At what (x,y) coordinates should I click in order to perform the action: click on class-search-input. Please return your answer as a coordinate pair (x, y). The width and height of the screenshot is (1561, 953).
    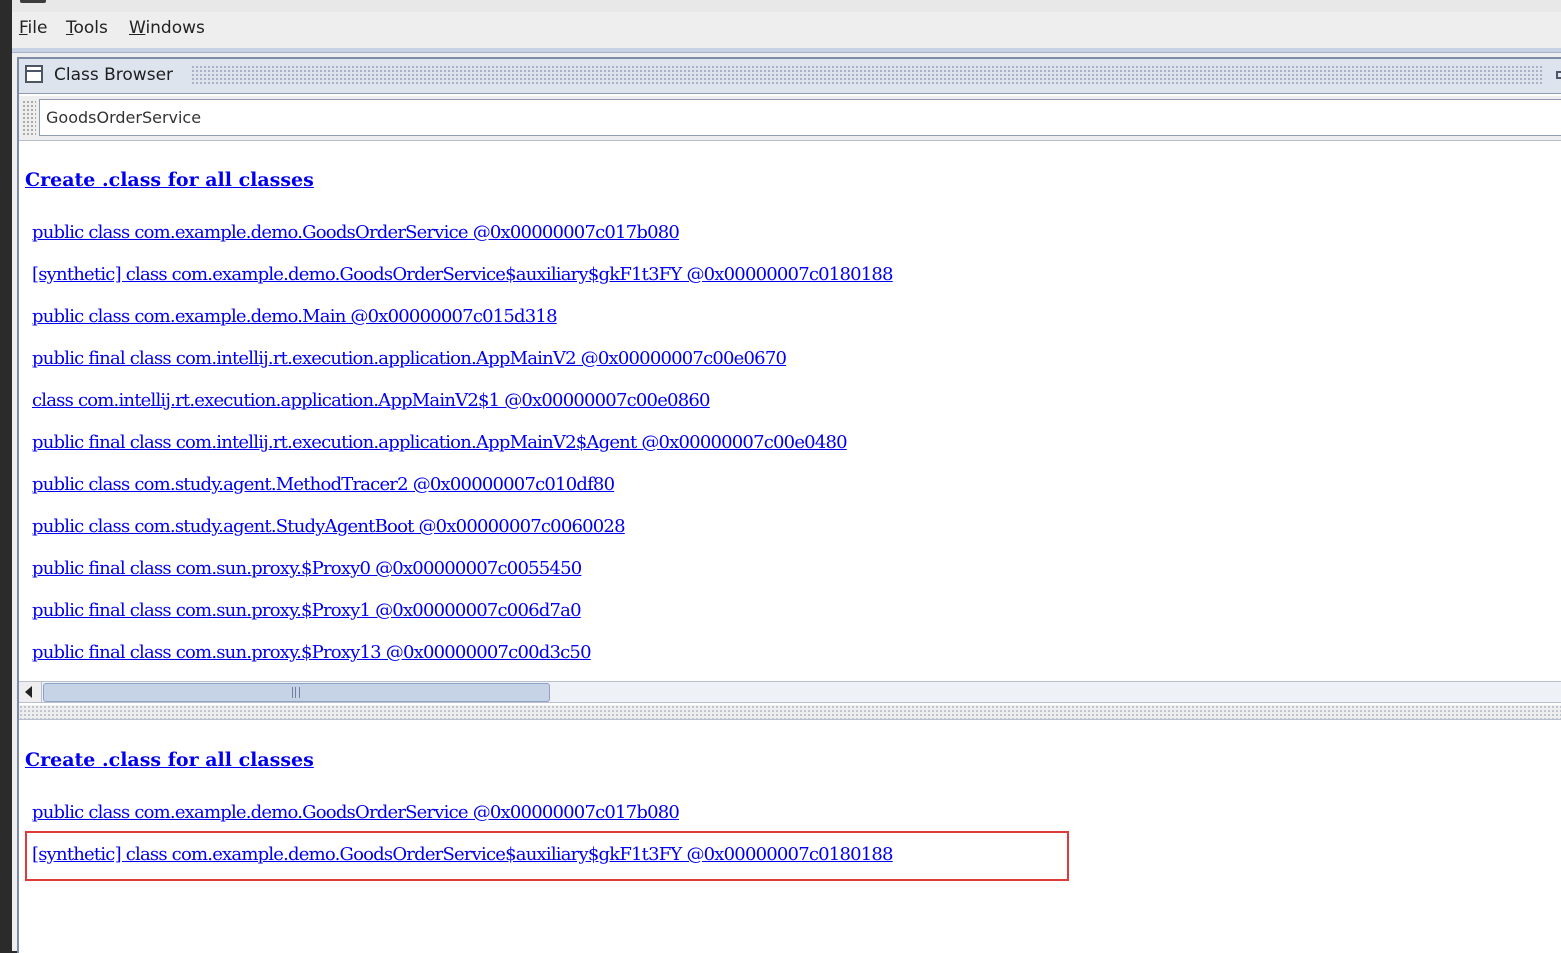
    Looking at the image, I should click on (800, 117).